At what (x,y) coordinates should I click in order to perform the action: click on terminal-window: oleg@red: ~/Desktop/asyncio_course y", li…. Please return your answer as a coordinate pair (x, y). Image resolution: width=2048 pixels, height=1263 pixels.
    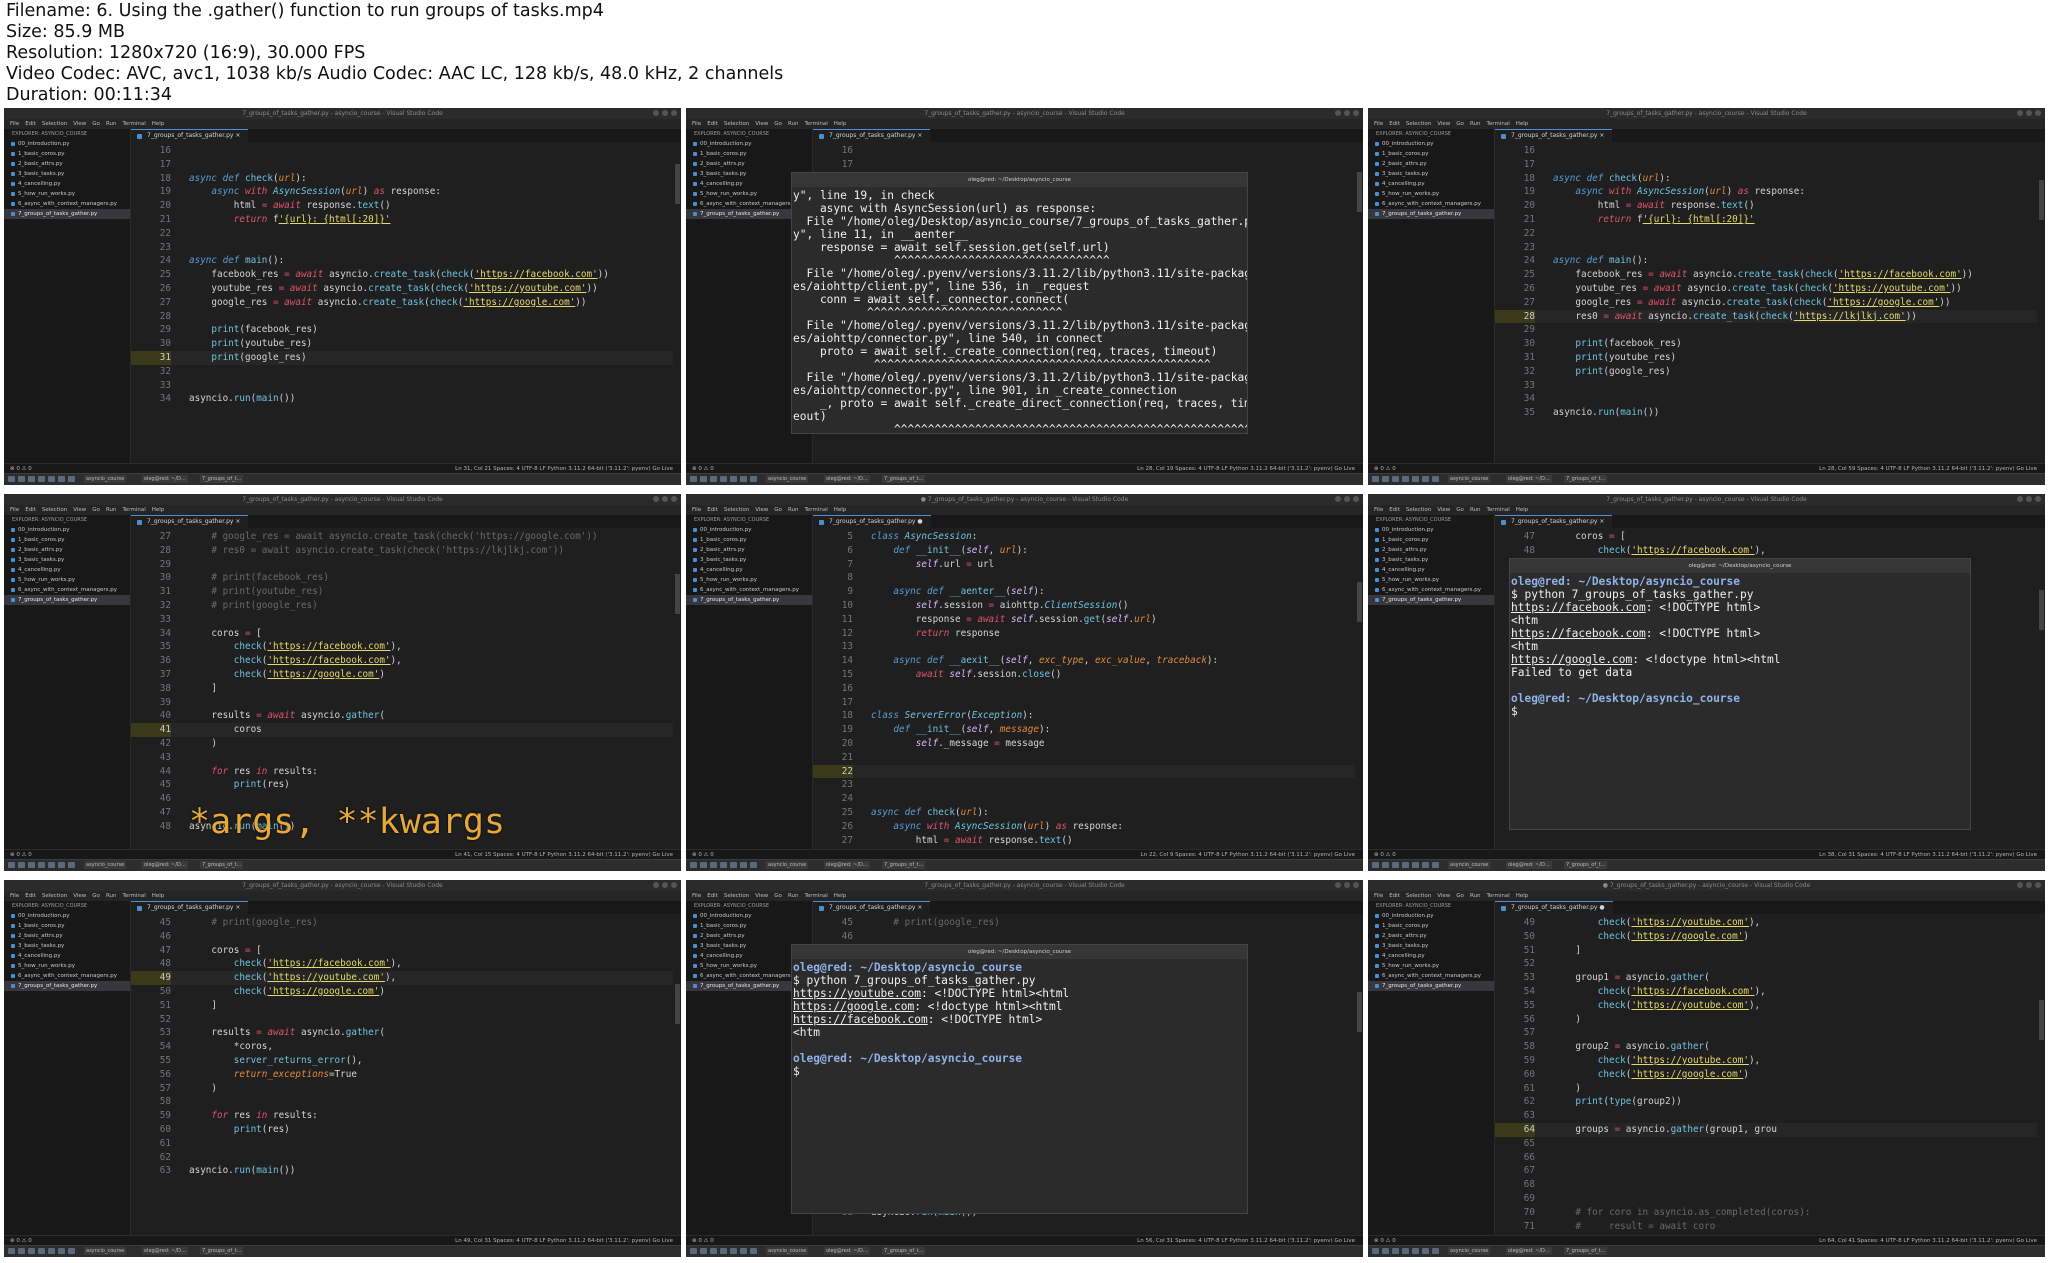
    Looking at the image, I should click on (1019, 303).